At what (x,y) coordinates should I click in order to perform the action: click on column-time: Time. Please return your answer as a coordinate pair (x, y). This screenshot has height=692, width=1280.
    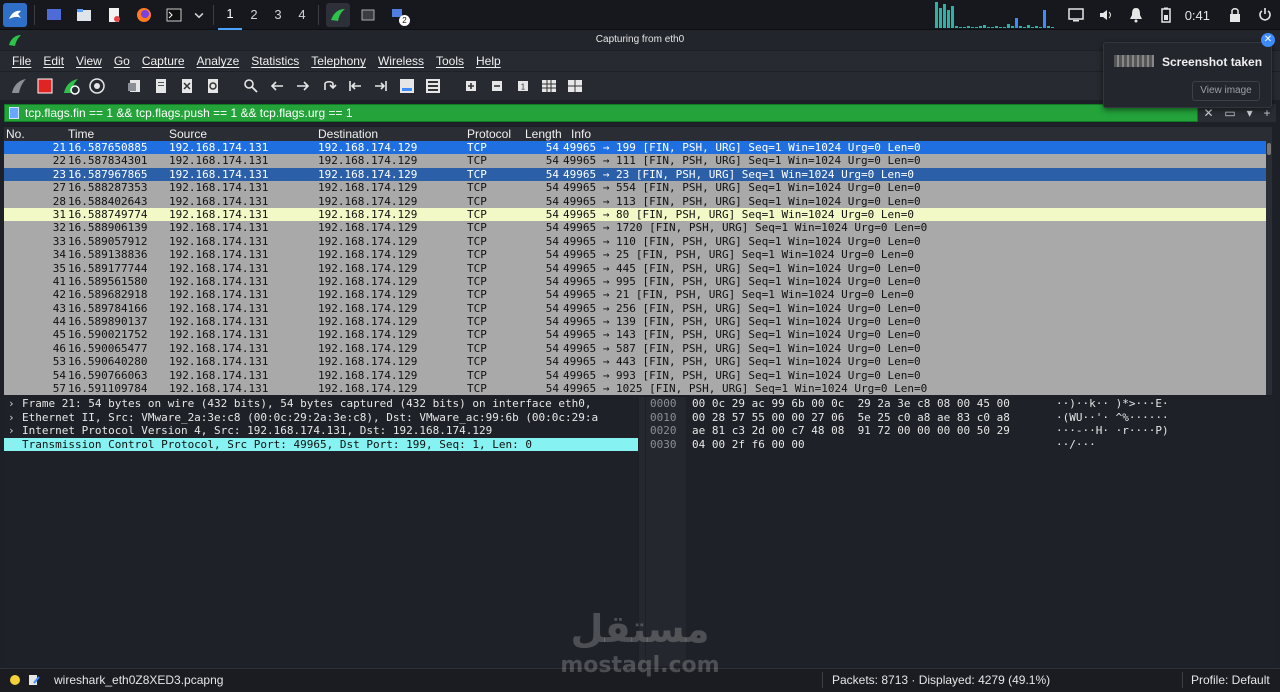
    Looking at the image, I should click on (118, 134).